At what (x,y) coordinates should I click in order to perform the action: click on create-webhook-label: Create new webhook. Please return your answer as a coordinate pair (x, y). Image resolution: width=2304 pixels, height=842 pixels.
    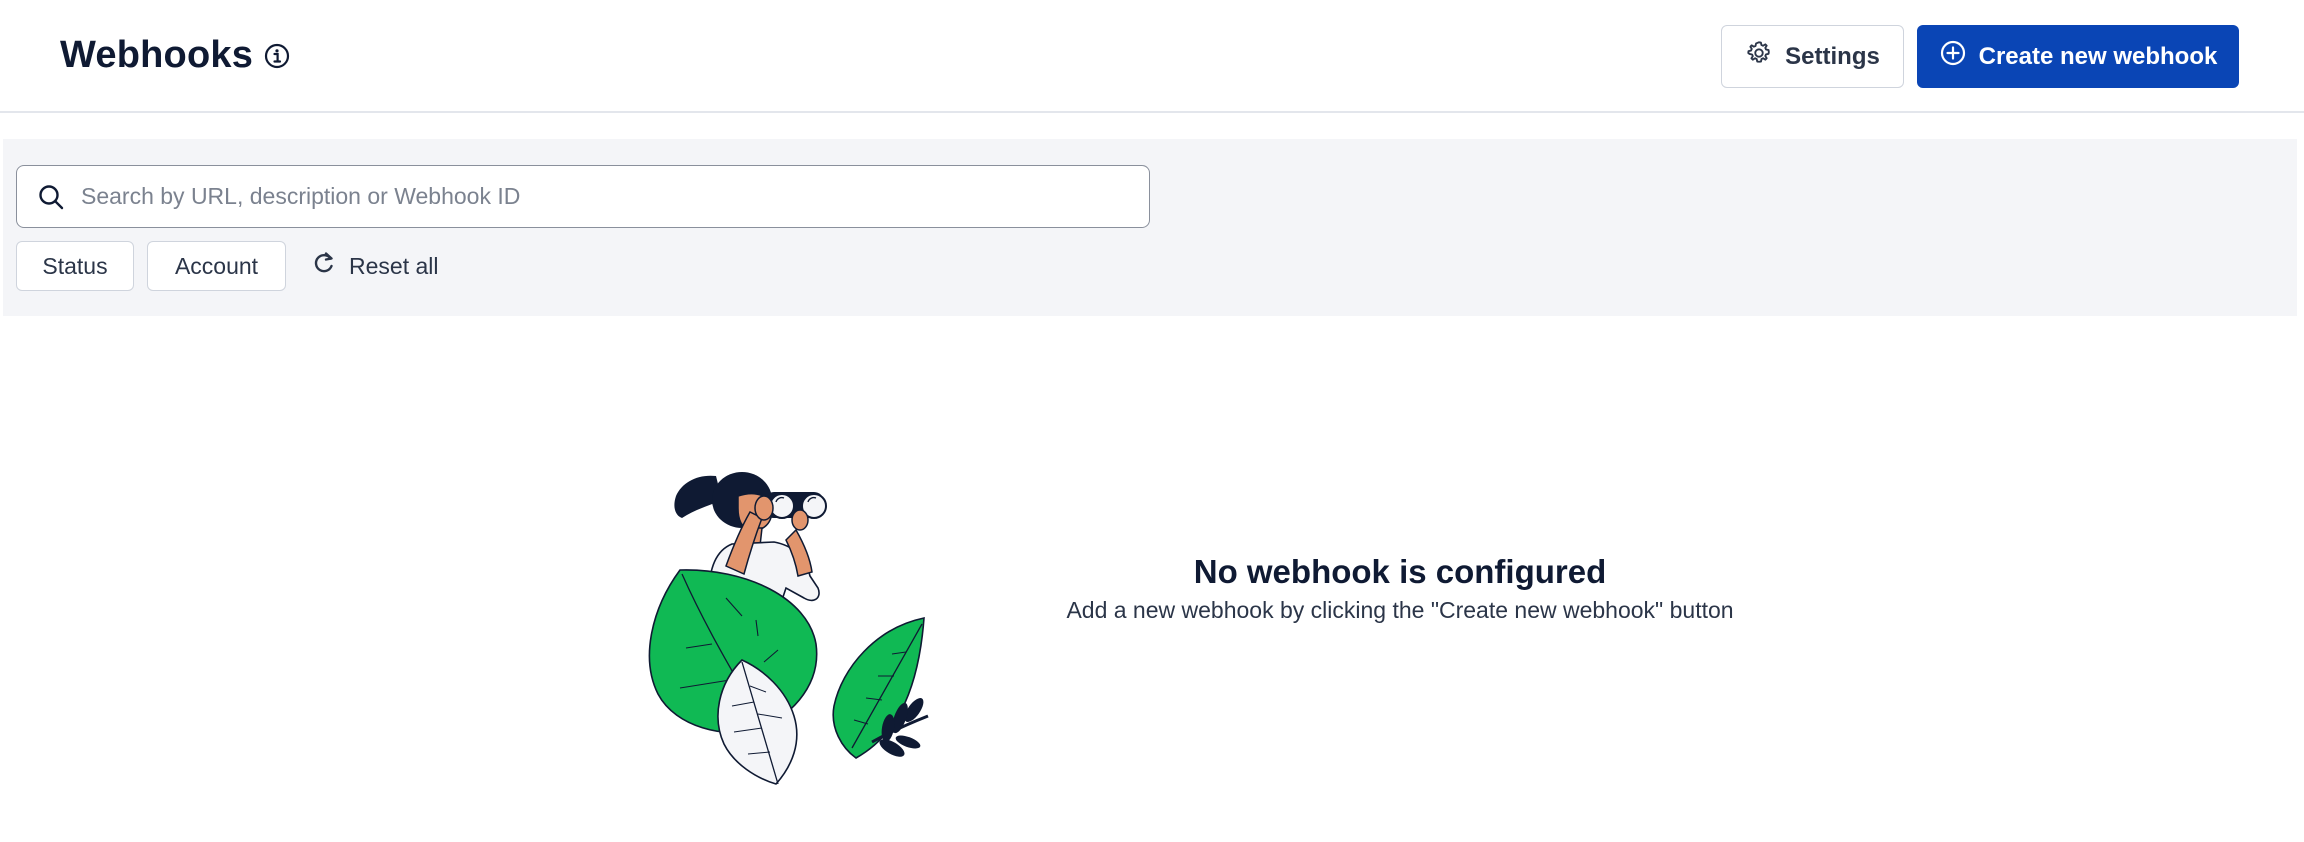
    Looking at the image, I should click on (2098, 56).